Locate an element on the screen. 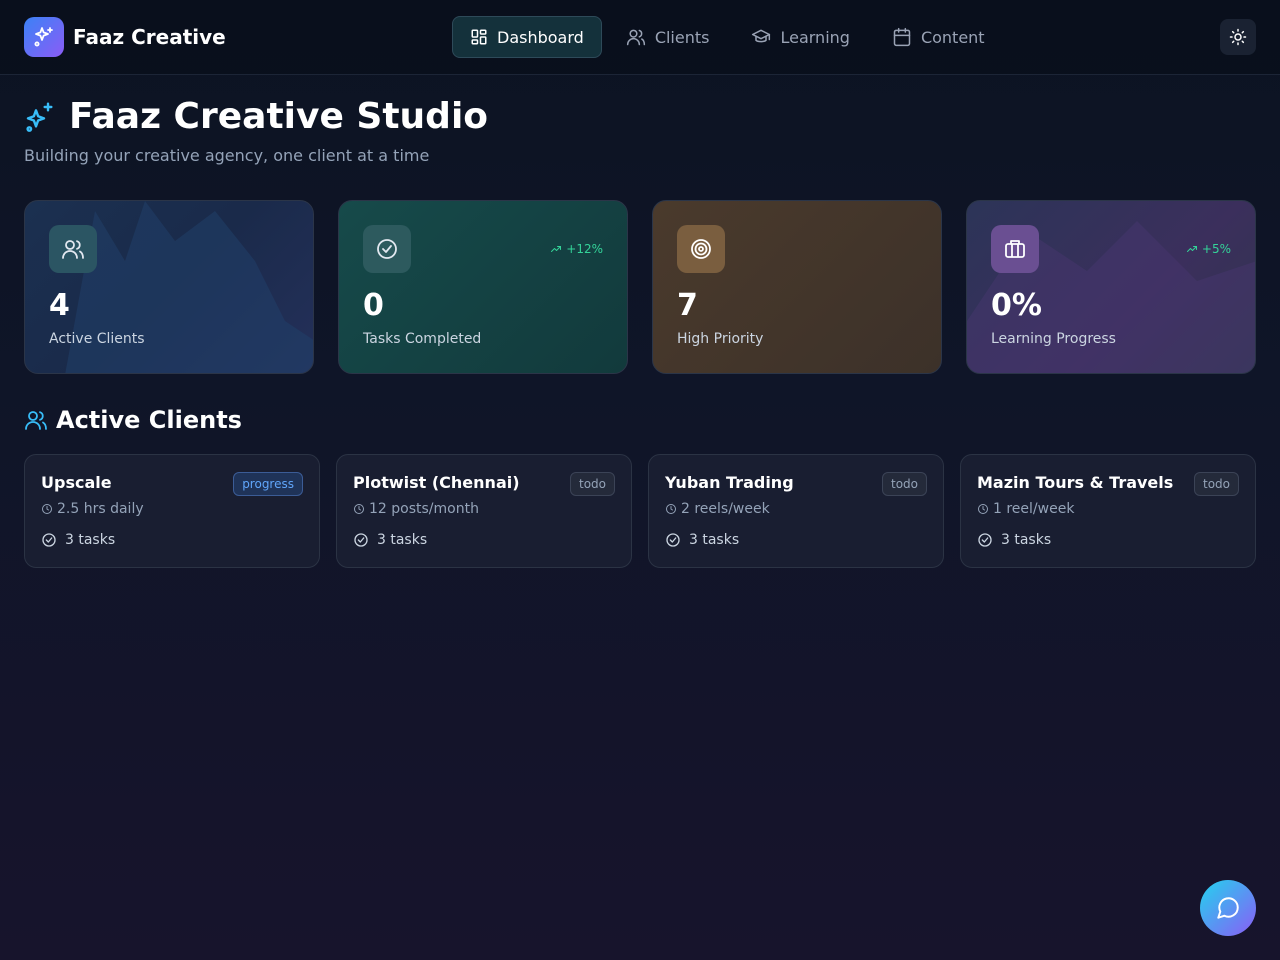 This screenshot has width=1280, height=960. trend-badge: +12% is located at coordinates (576, 249).